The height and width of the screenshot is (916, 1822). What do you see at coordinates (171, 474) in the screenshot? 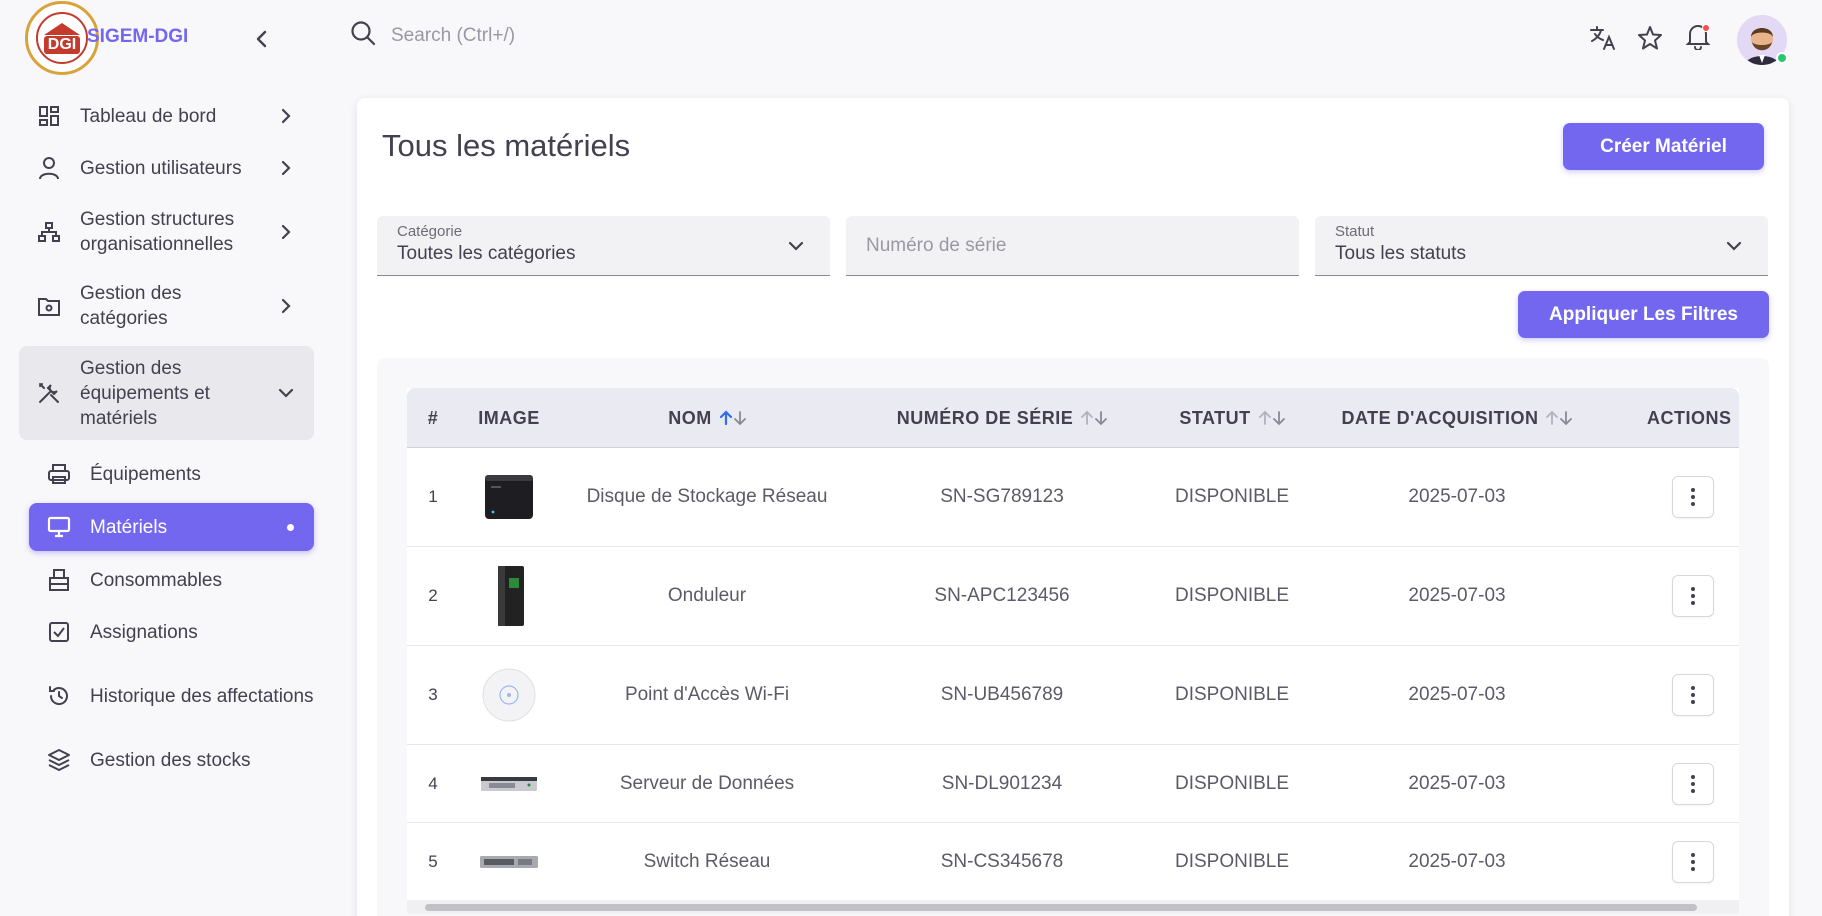
I see `sidebar-subitem-equipements: Équipements` at bounding box center [171, 474].